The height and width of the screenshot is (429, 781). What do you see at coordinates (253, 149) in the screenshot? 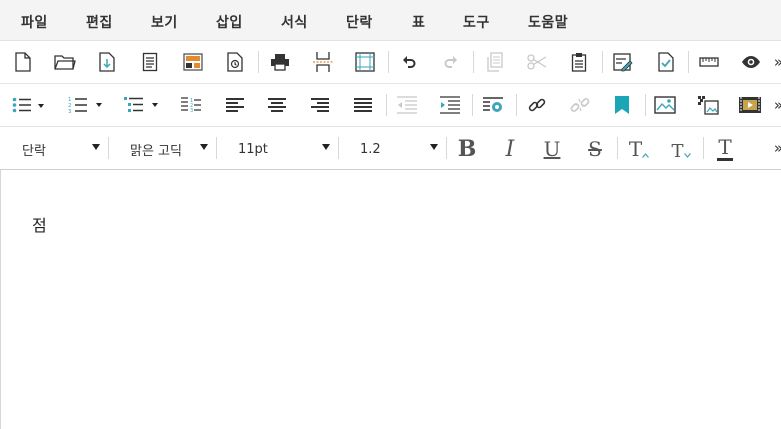
I see `font-size-value: 11pt` at bounding box center [253, 149].